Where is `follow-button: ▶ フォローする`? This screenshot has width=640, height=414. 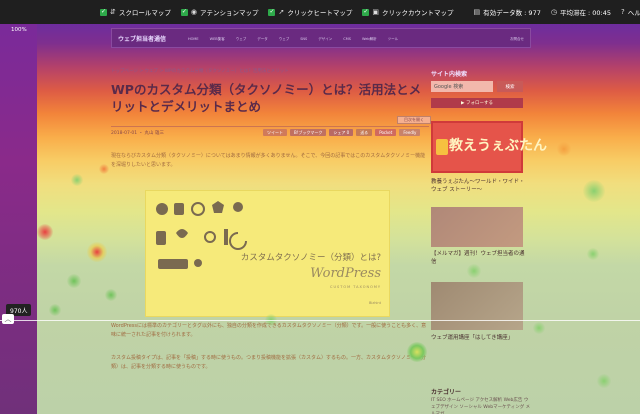 follow-button: ▶ フォローする is located at coordinates (477, 103).